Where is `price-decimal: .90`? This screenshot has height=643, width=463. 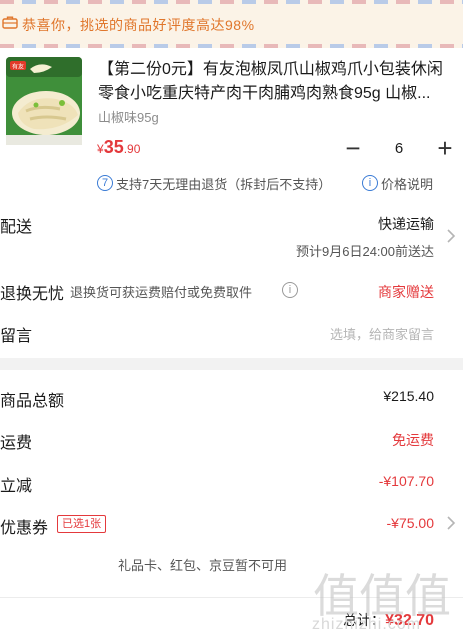
price-decimal: .90 is located at coordinates (132, 149).